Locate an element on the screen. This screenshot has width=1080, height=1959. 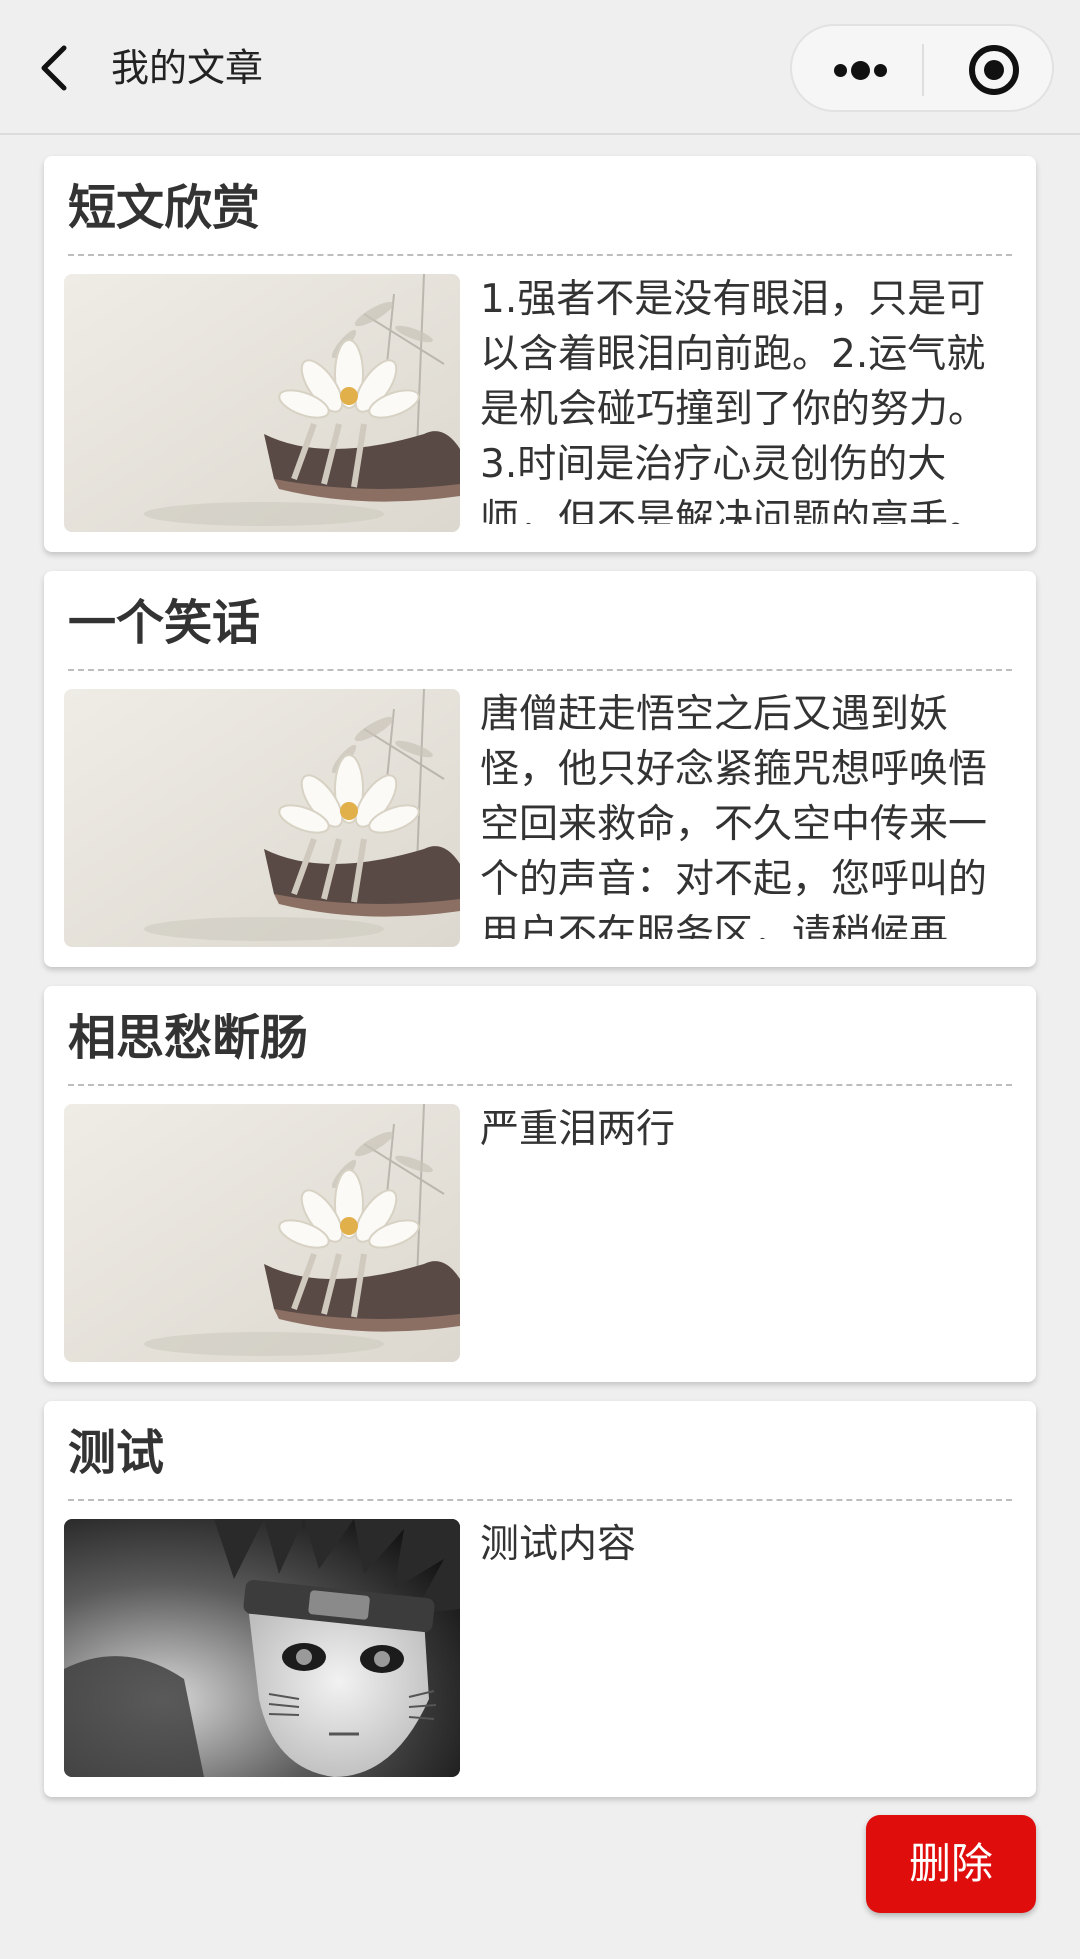
article-title: 一个笑话 is located at coordinates (164, 623).